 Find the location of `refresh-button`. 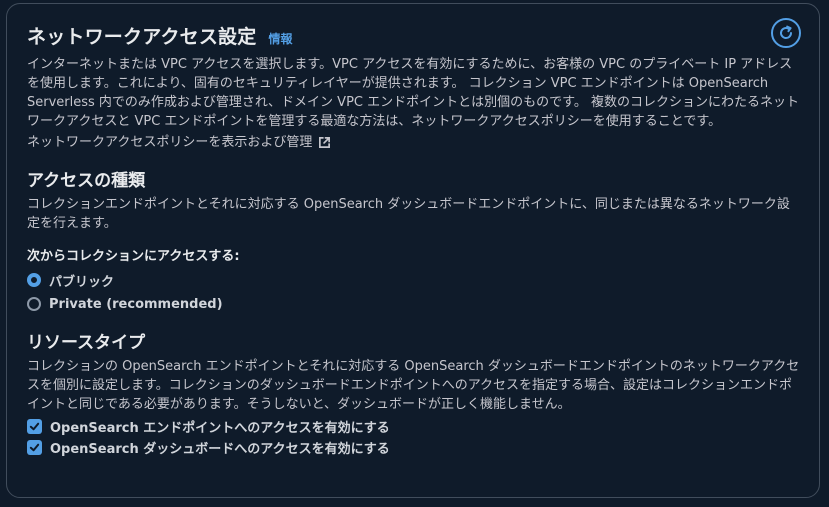

refresh-button is located at coordinates (786, 33).